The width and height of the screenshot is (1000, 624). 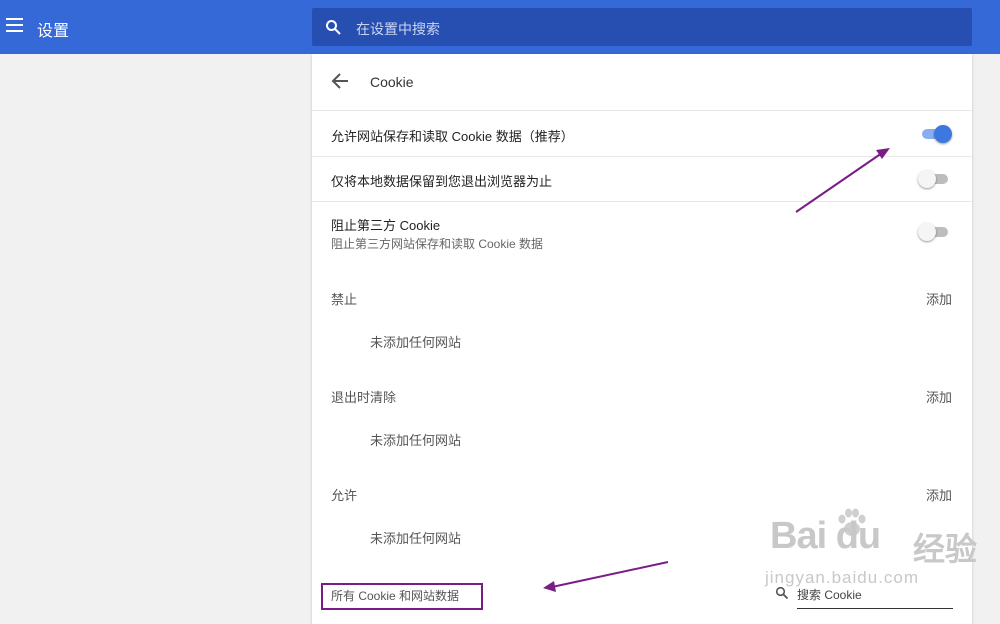 What do you see at coordinates (642, 232) in the screenshot?
I see `toggle-row-block-third-party: 阻止第三方 Cookie 阻止第三方网站保存和读取 Cookie 数据` at bounding box center [642, 232].